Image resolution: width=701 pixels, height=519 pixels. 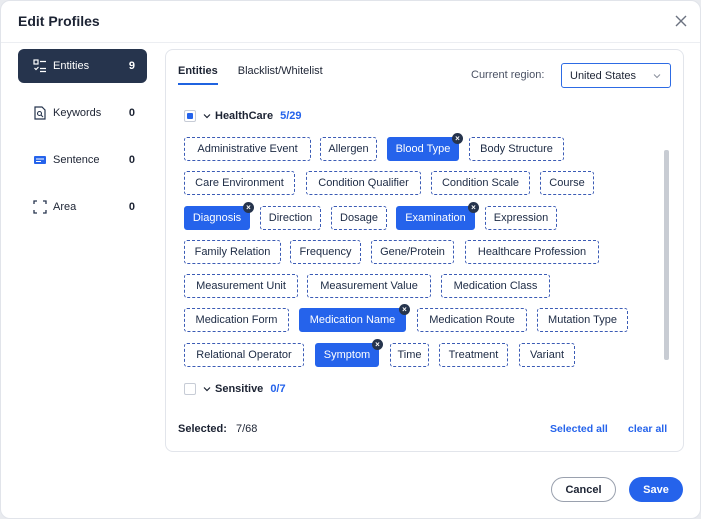 I want to click on close-button, so click(x=681, y=21).